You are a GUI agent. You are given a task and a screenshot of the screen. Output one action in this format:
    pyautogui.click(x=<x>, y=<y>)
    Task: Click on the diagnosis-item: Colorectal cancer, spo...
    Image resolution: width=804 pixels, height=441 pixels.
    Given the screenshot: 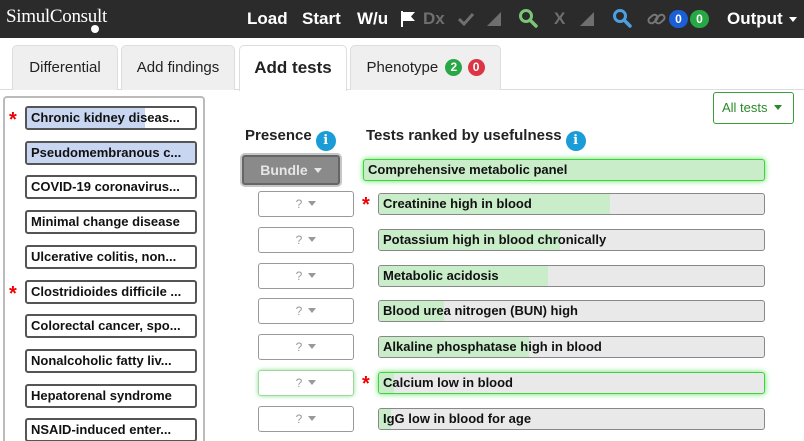 What is the action you would take?
    pyautogui.click(x=111, y=326)
    